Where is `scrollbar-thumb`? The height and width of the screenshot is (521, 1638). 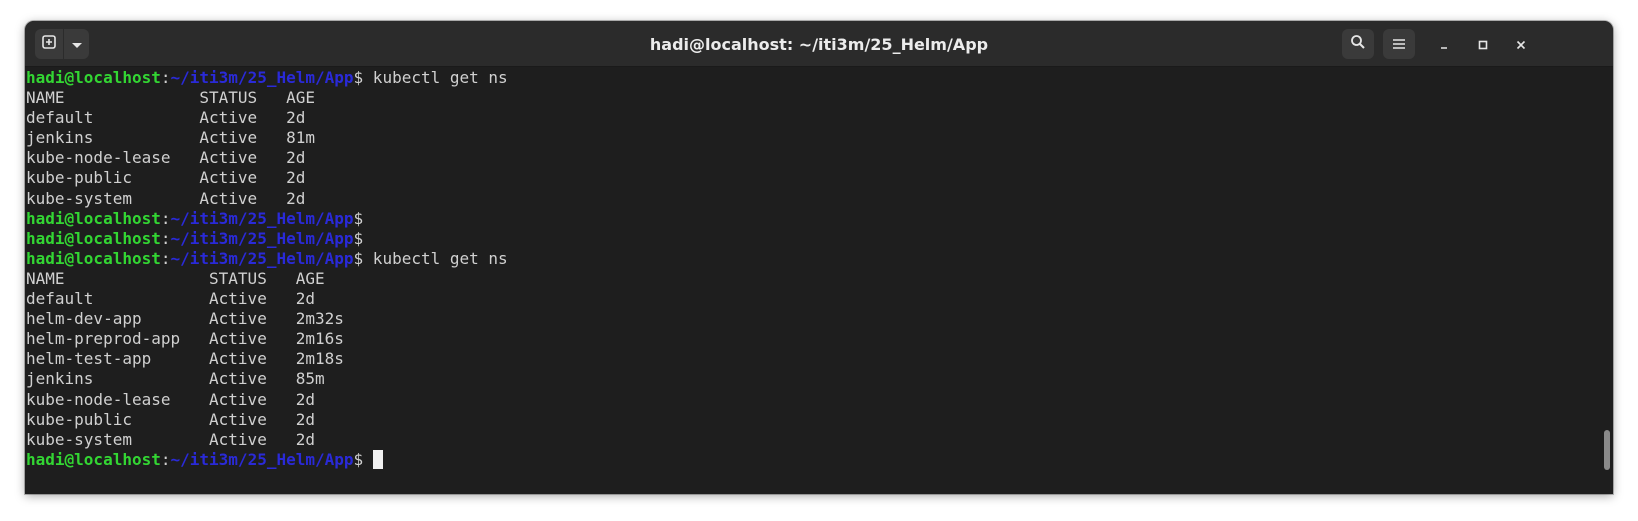
scrollbar-thumb is located at coordinates (1607, 450).